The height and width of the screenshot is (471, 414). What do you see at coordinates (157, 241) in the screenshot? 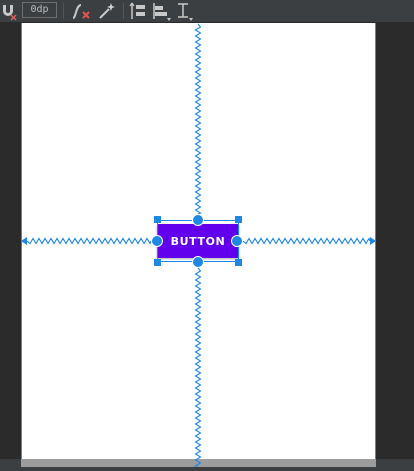
I see `left-constraint-anchor` at bounding box center [157, 241].